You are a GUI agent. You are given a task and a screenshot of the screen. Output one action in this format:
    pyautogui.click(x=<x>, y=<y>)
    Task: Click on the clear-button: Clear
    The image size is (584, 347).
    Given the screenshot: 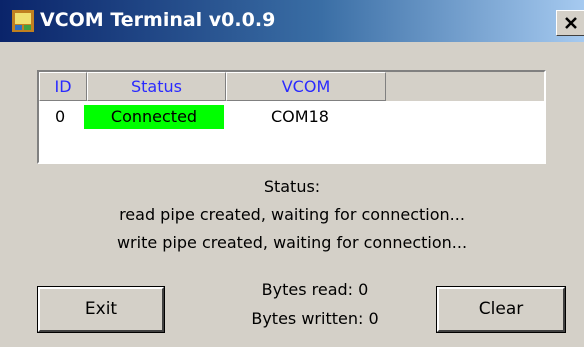 What is the action you would take?
    pyautogui.click(x=501, y=309)
    